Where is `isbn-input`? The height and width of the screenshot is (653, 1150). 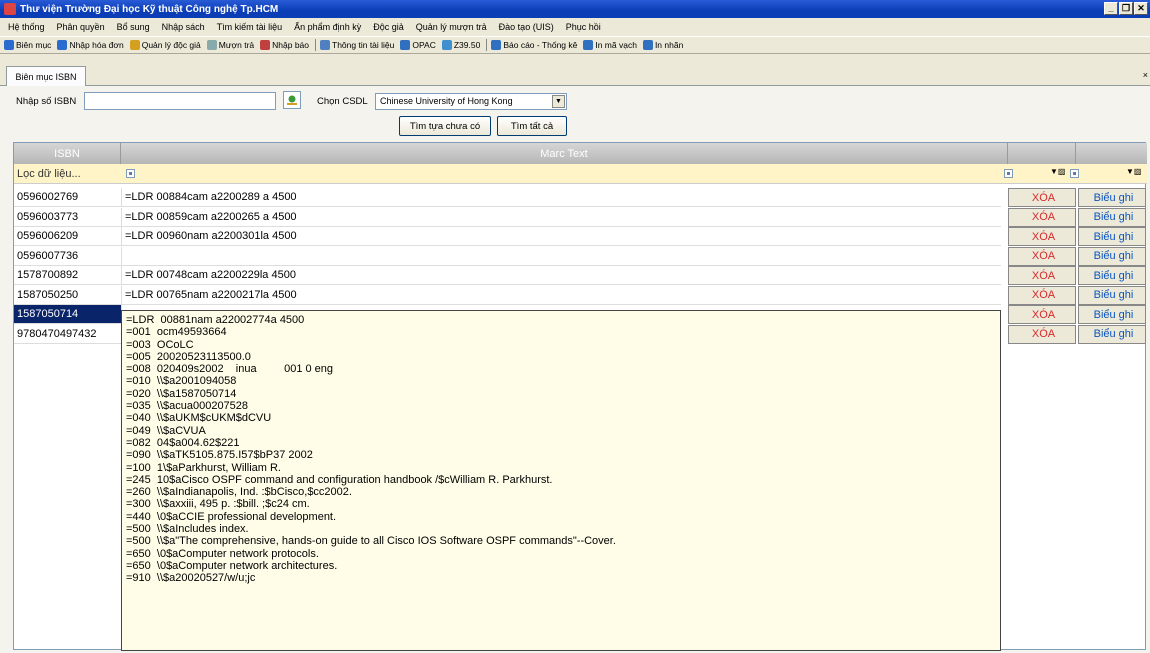
isbn-input is located at coordinates (180, 101).